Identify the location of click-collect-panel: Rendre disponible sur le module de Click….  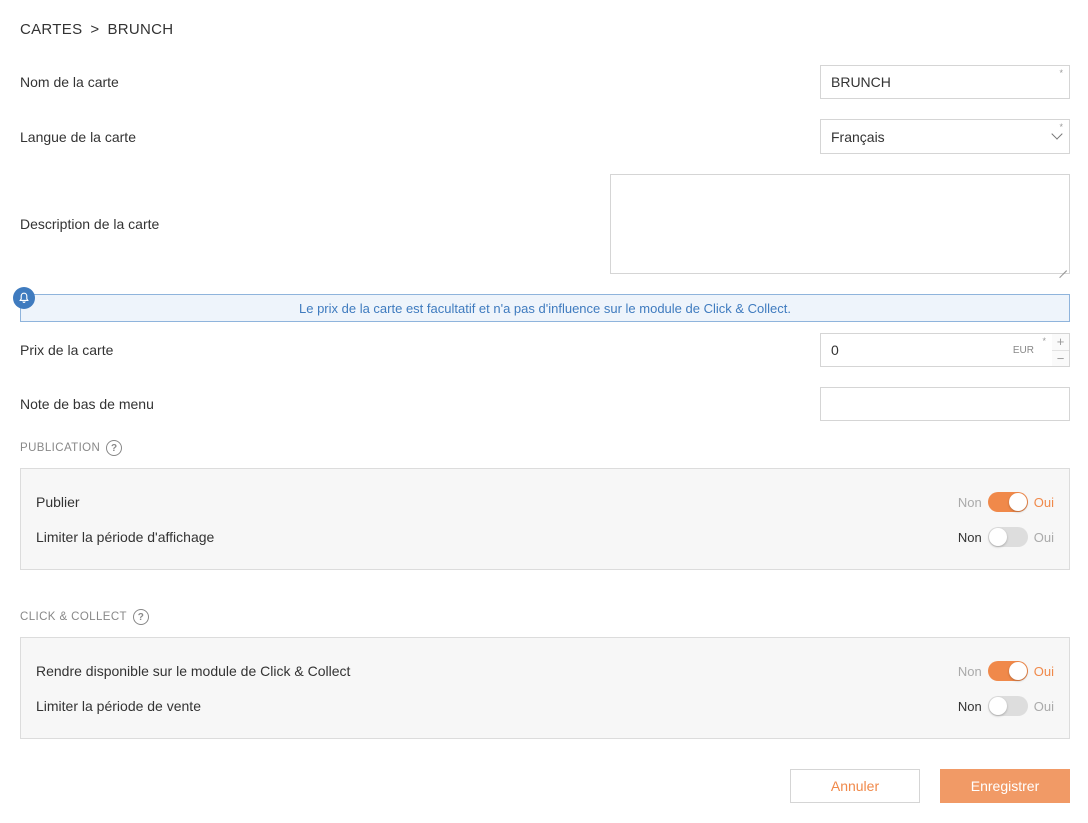
(545, 688).